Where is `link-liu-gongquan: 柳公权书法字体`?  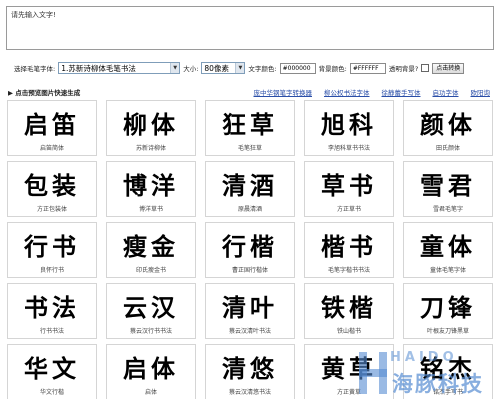 link-liu-gongquan: 柳公权书法字体 is located at coordinates (347, 92).